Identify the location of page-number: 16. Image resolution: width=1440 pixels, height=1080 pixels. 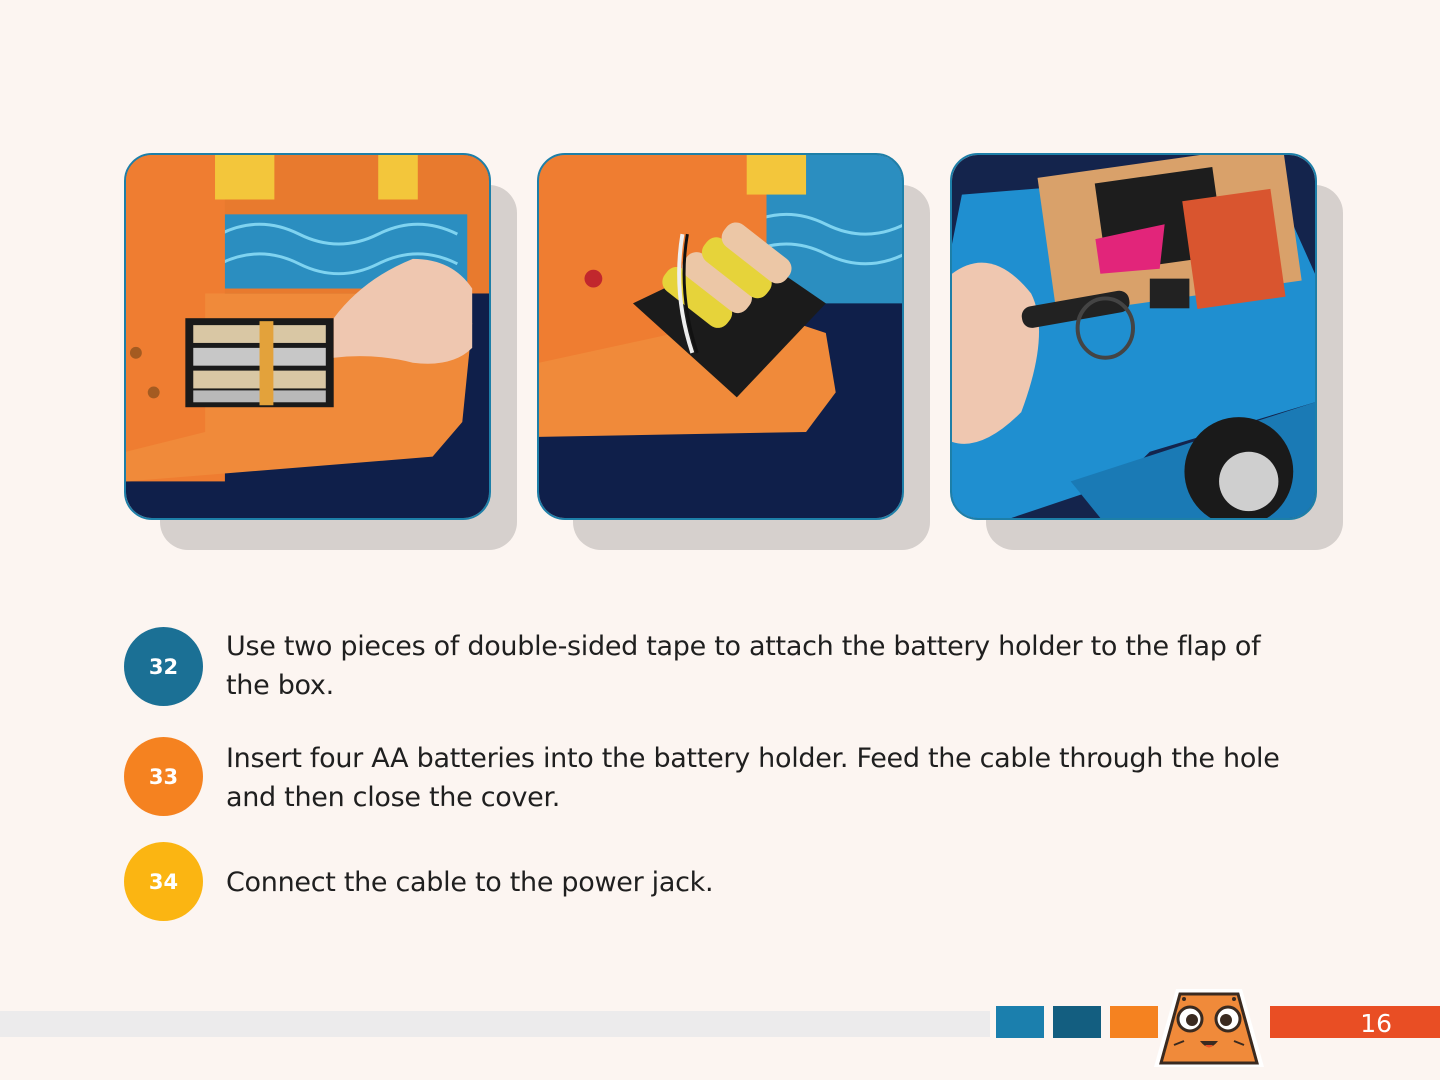
(1376, 1023).